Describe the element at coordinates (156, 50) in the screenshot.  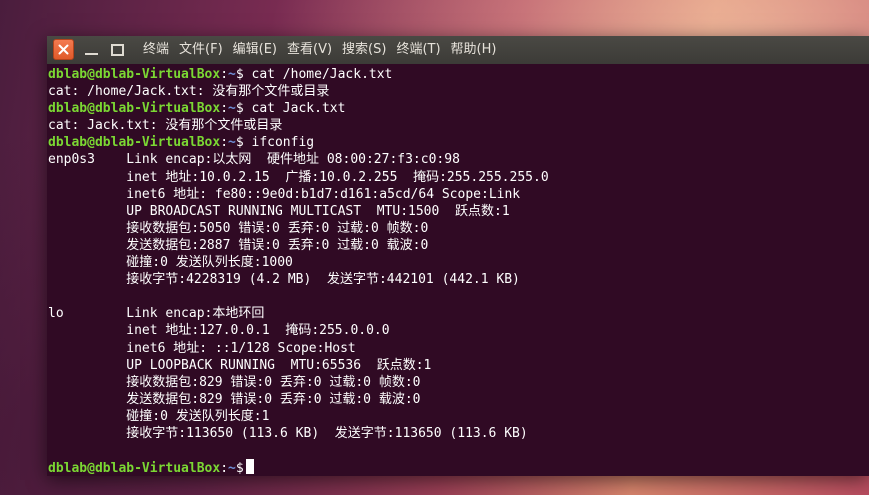
I see `menu-app-terminal: 终端` at that location.